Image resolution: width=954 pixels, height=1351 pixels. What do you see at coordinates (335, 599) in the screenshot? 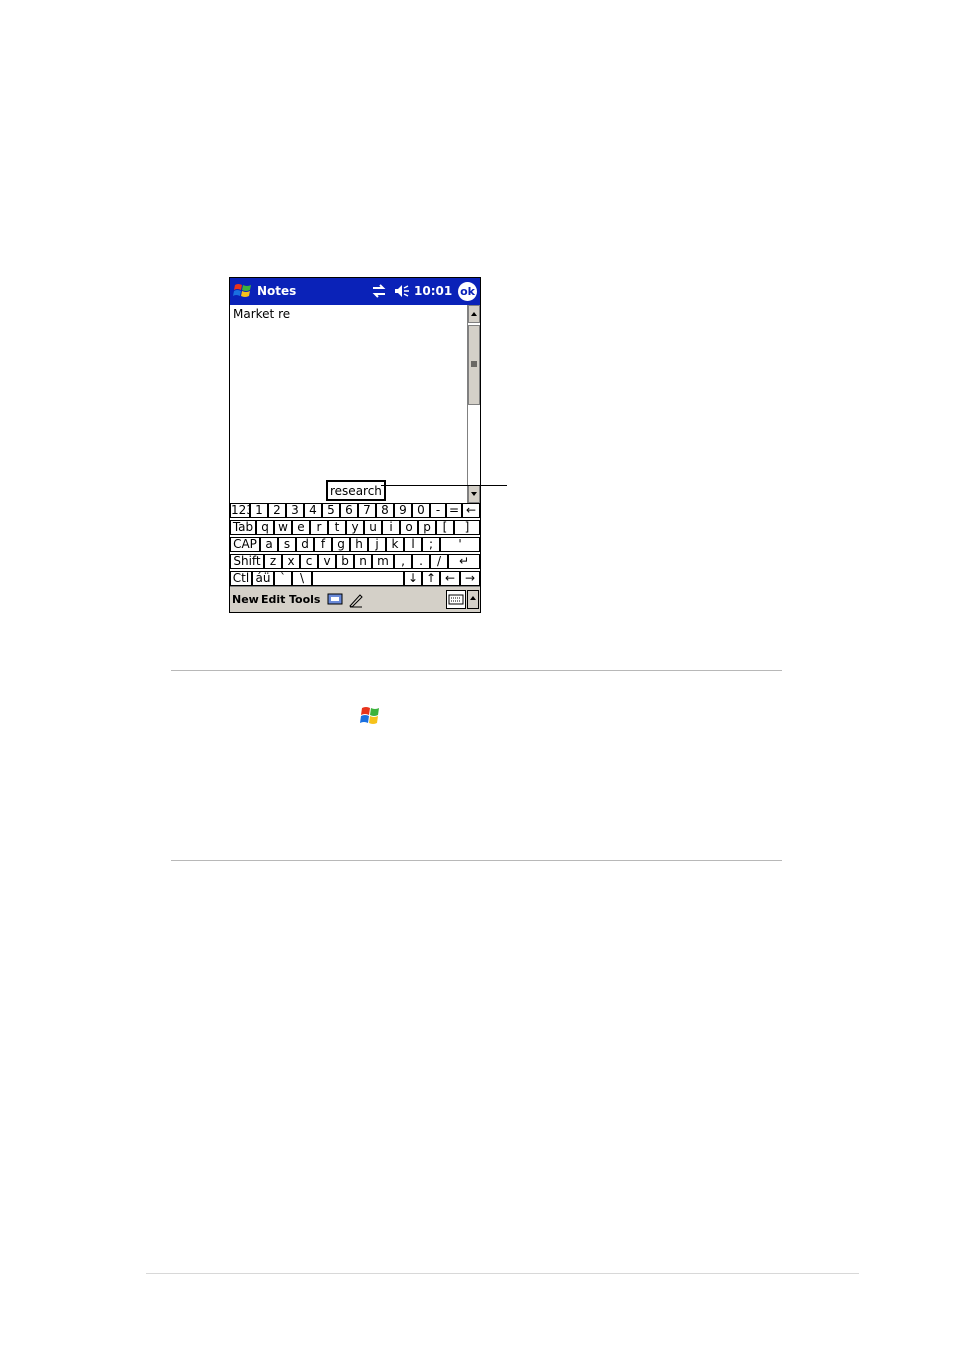
I see `recording-icon` at bounding box center [335, 599].